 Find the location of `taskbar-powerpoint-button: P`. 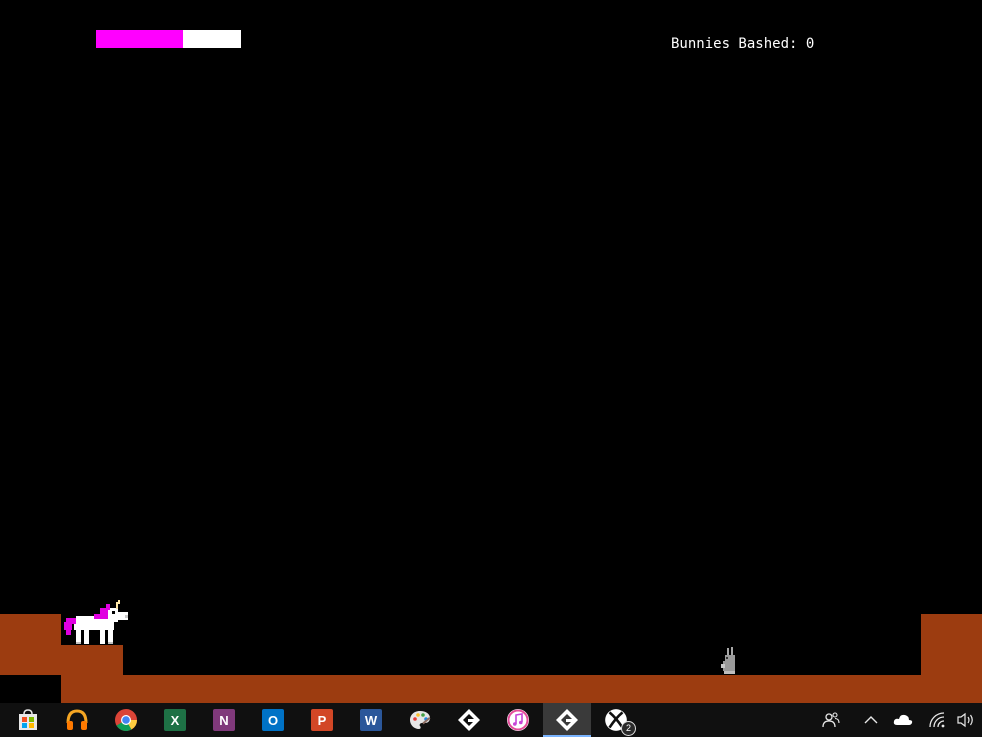

taskbar-powerpoint-button: P is located at coordinates (322, 720).